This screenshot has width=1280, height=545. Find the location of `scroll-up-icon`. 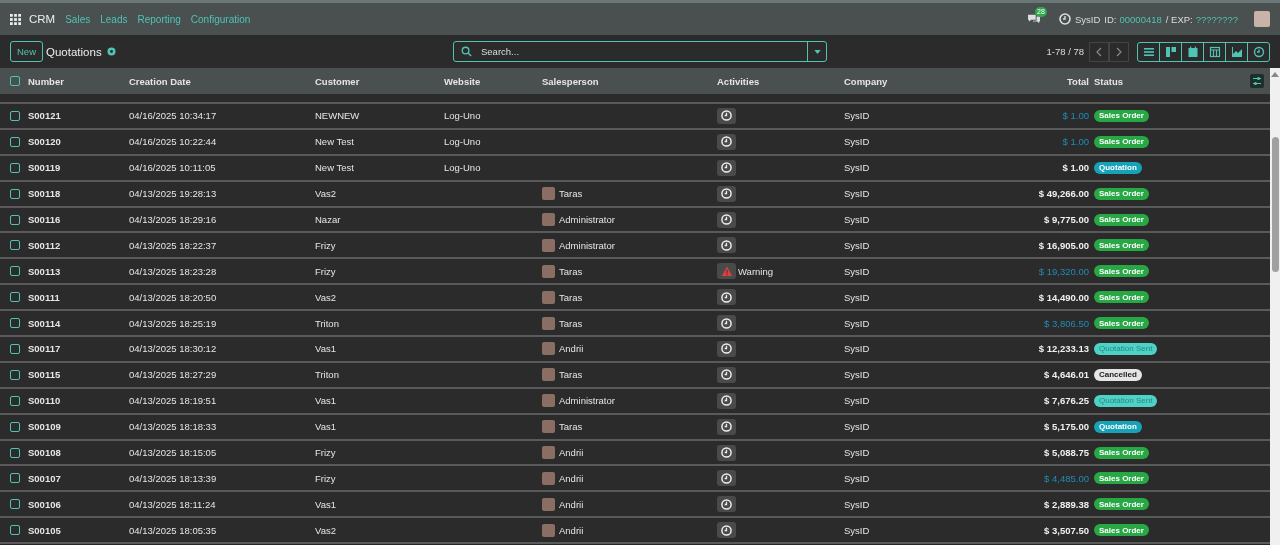

scroll-up-icon is located at coordinates (1275, 74).